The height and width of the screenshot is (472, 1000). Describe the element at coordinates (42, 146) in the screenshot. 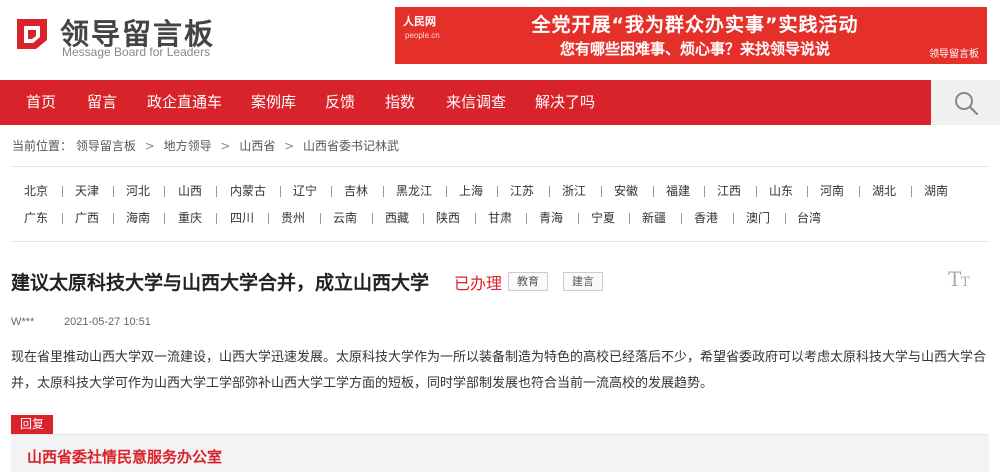

I see `breadcrumb-prefix: 当前位置：` at that location.